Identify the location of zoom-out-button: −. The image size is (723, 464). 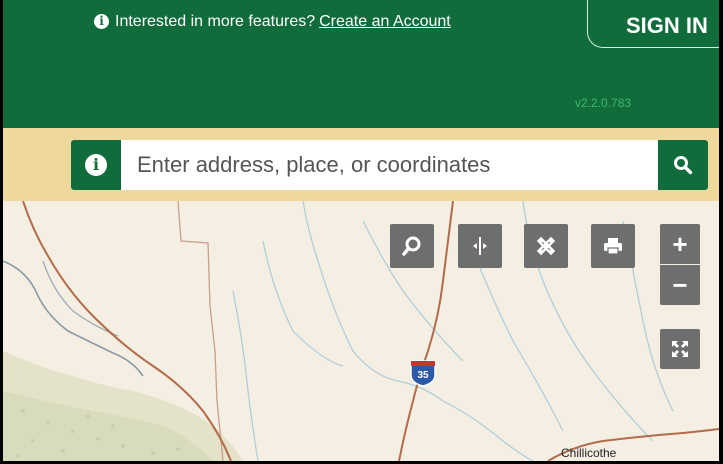
(680, 285).